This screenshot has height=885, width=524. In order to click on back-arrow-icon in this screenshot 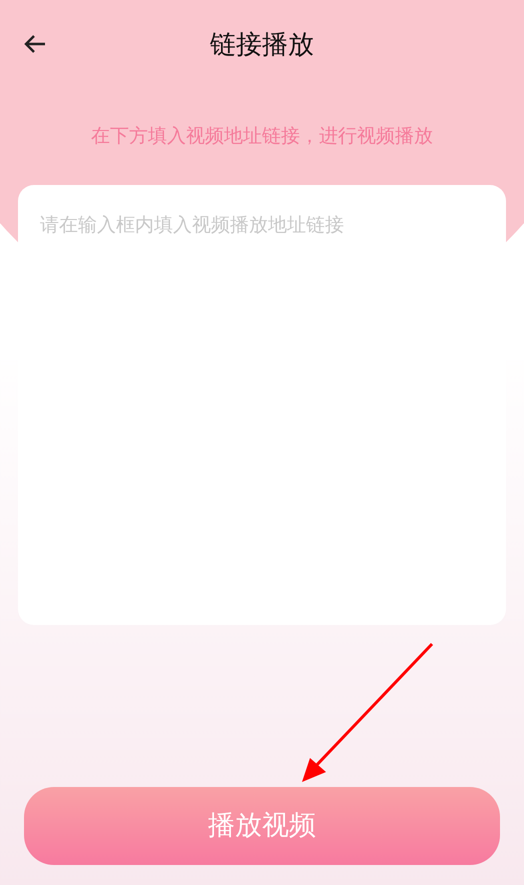, I will do `click(35, 44)`.